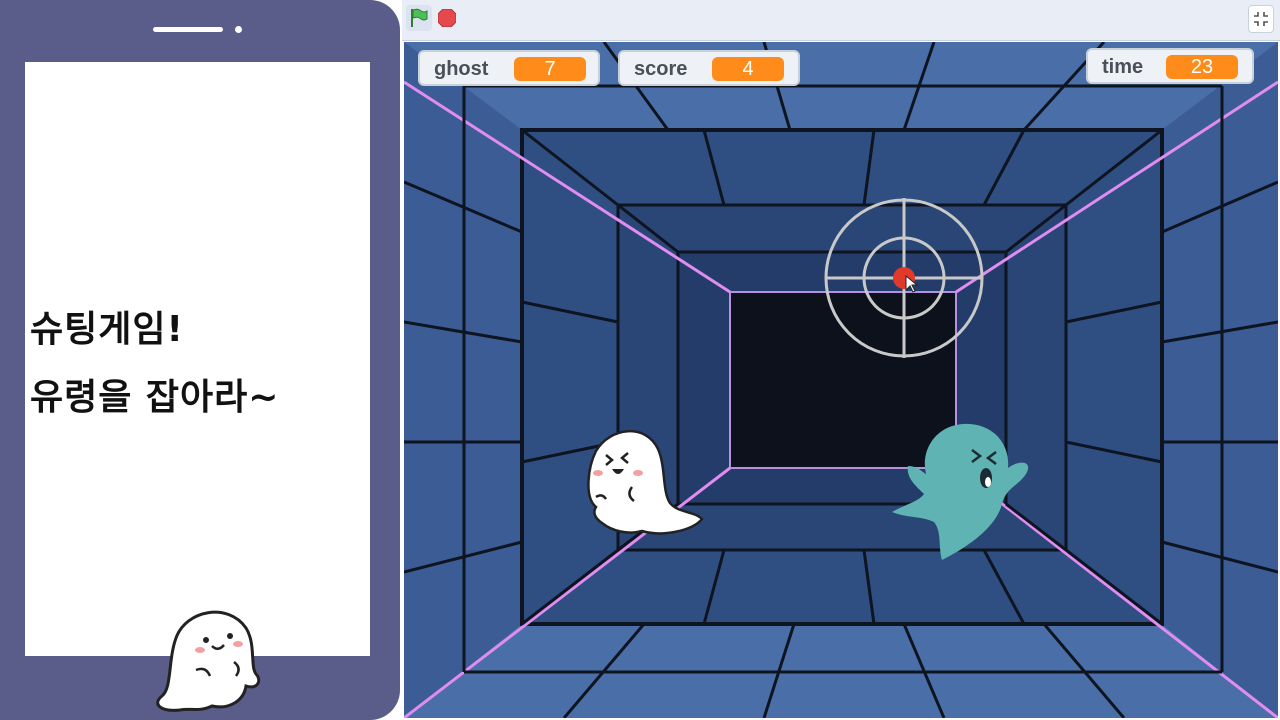 The image size is (1280, 720). Describe the element at coordinates (107, 329) in the screenshot. I see `caption-line-1: 슈팅게임!` at that location.